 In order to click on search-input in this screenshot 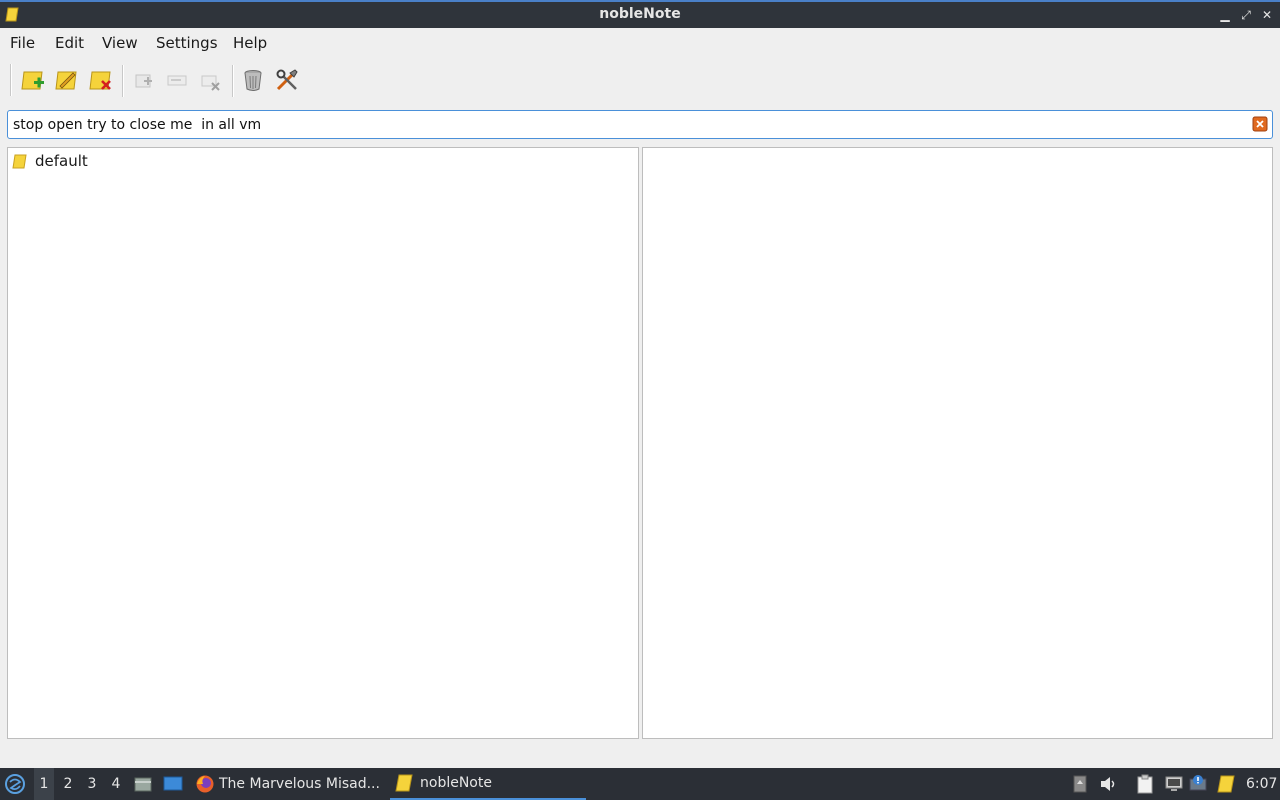, I will do `click(628, 125)`.